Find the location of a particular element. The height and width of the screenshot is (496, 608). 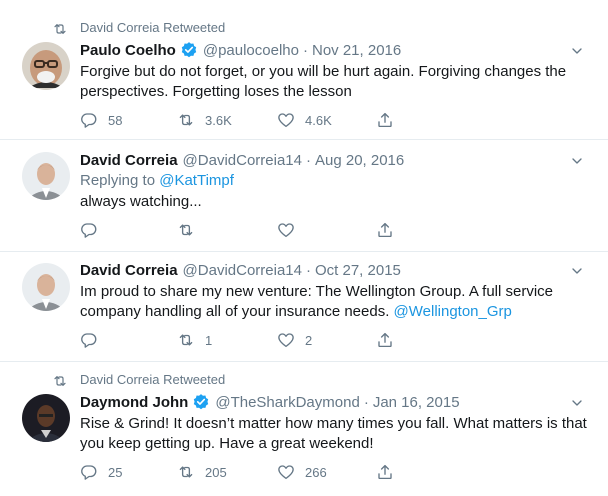

replying-to-link: @KatTimpf is located at coordinates (196, 180).